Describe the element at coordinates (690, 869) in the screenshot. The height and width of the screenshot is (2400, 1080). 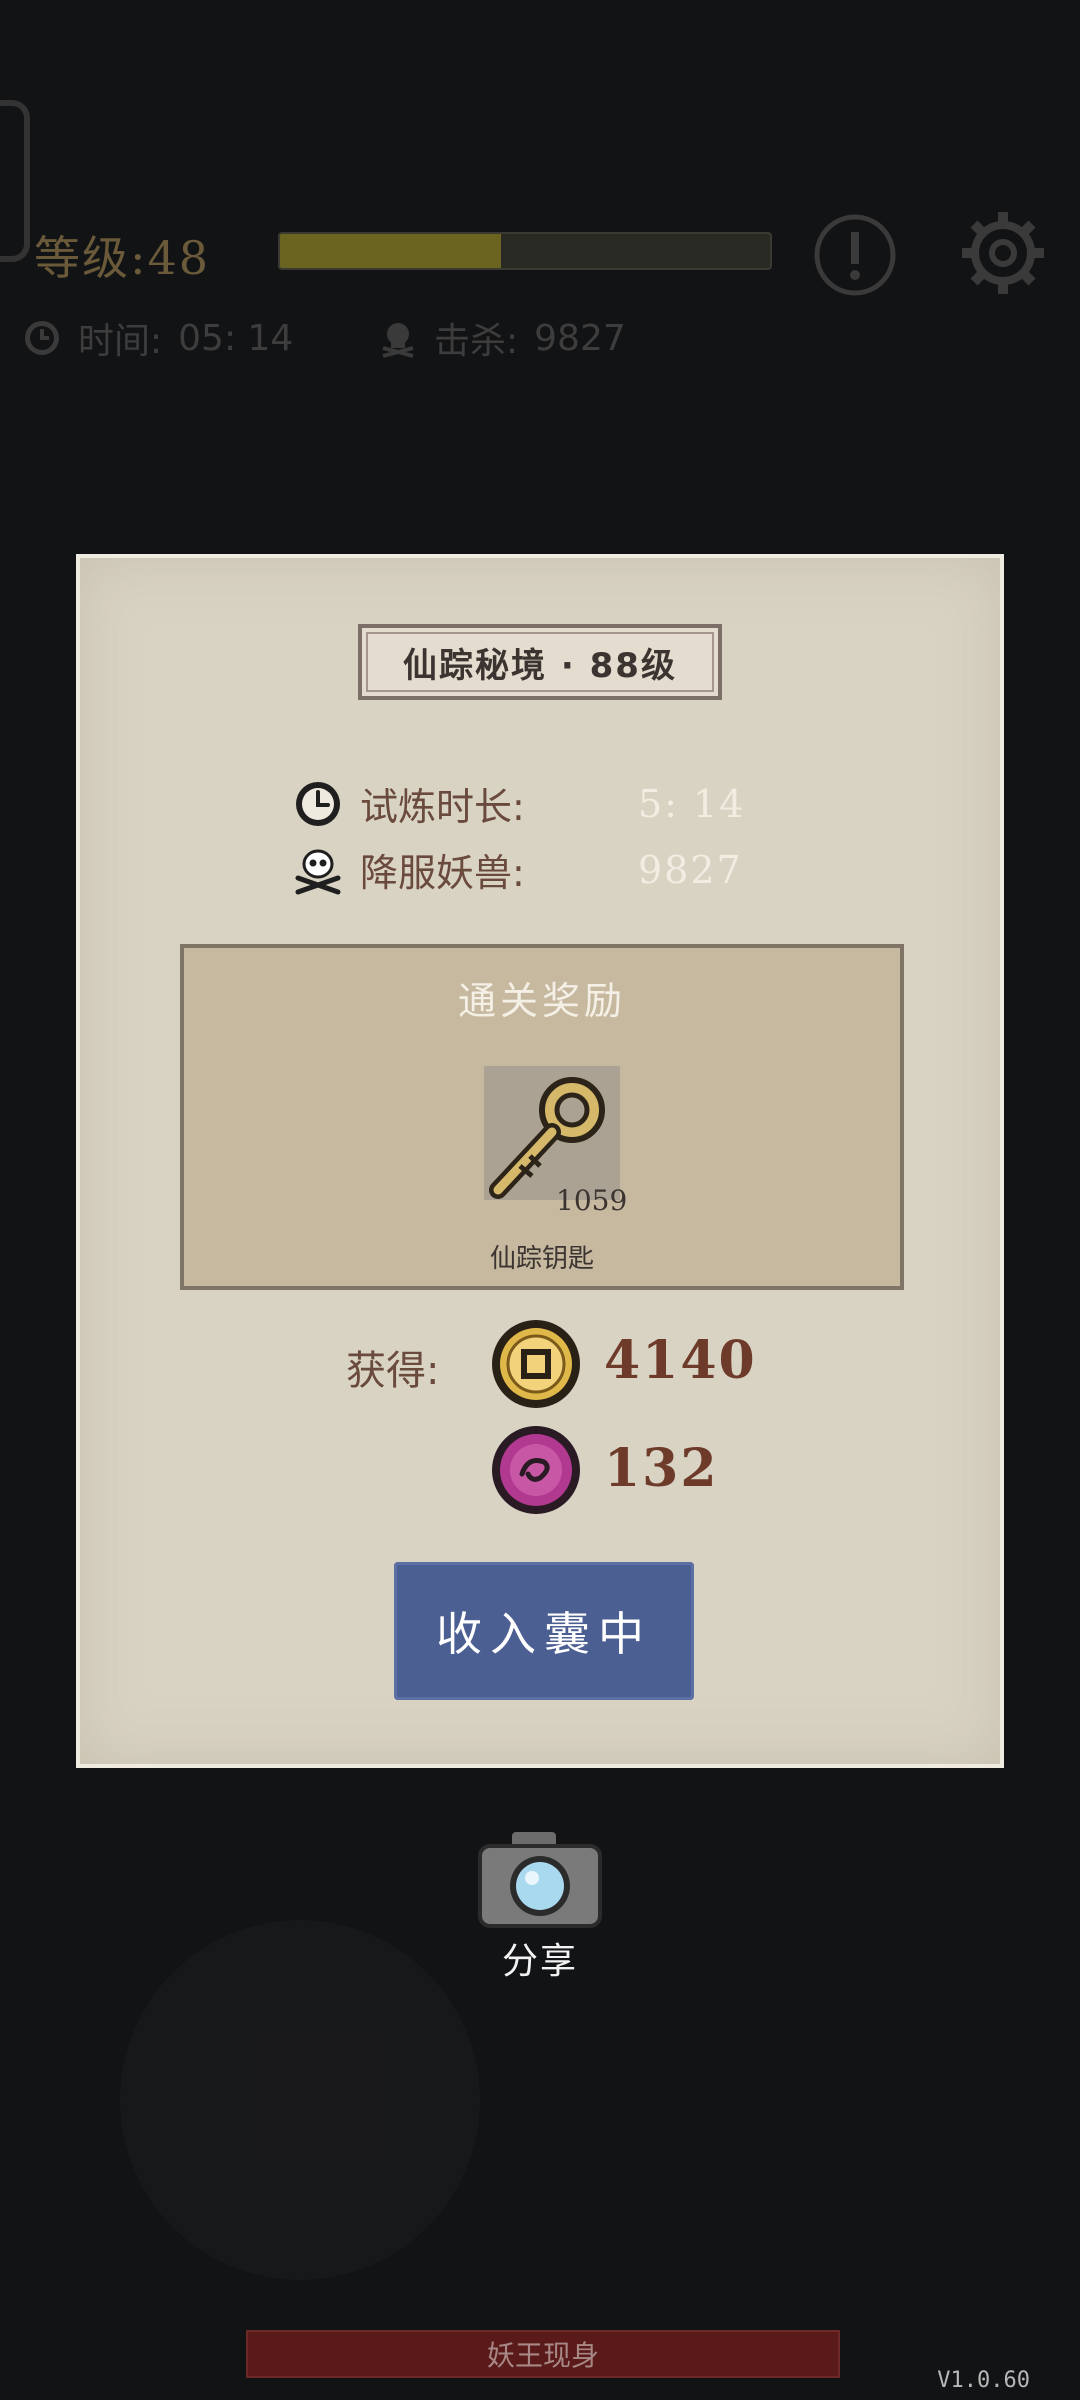
I see `kills-value: 9827` at that location.